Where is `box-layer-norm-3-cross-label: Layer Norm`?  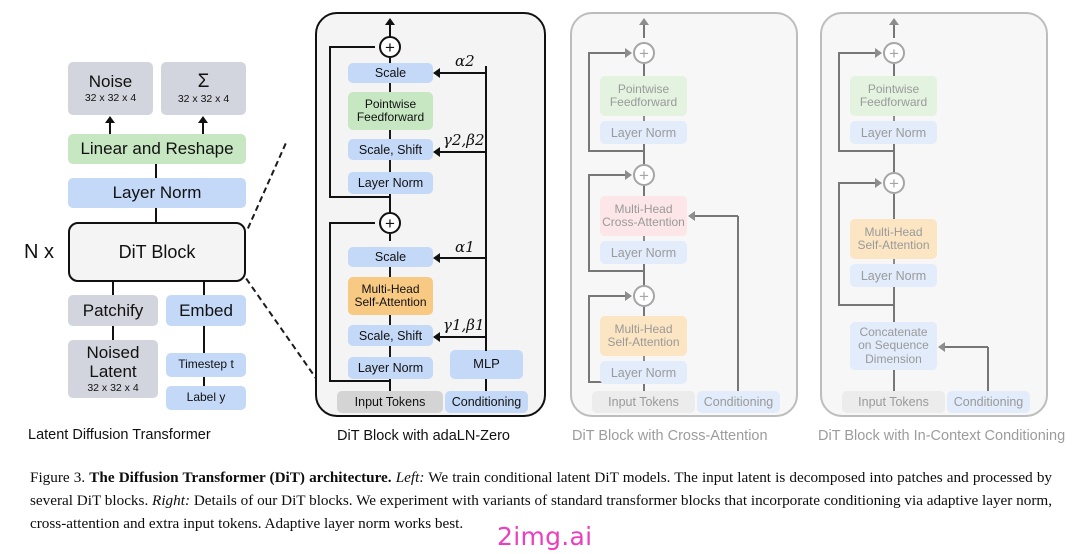 box-layer-norm-3-cross-label: Layer Norm is located at coordinates (643, 132).